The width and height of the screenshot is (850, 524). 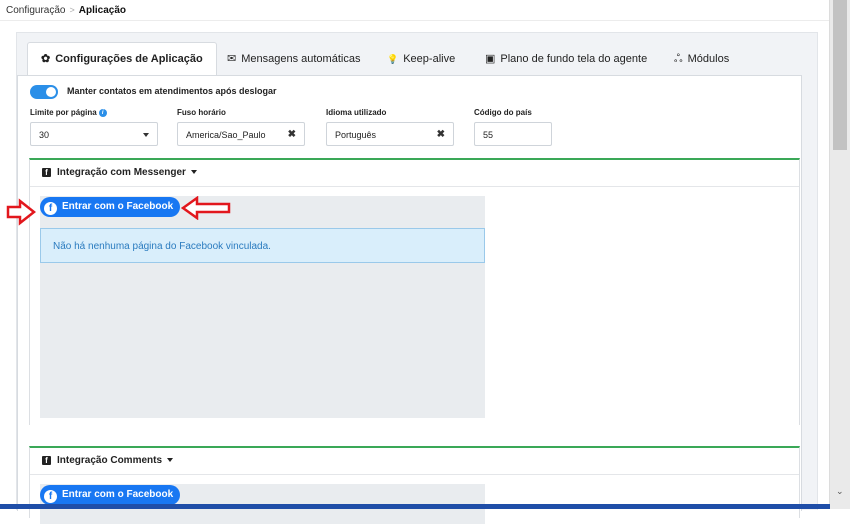 What do you see at coordinates (232, 59) in the screenshot?
I see `envelope-icon: ✉` at bounding box center [232, 59].